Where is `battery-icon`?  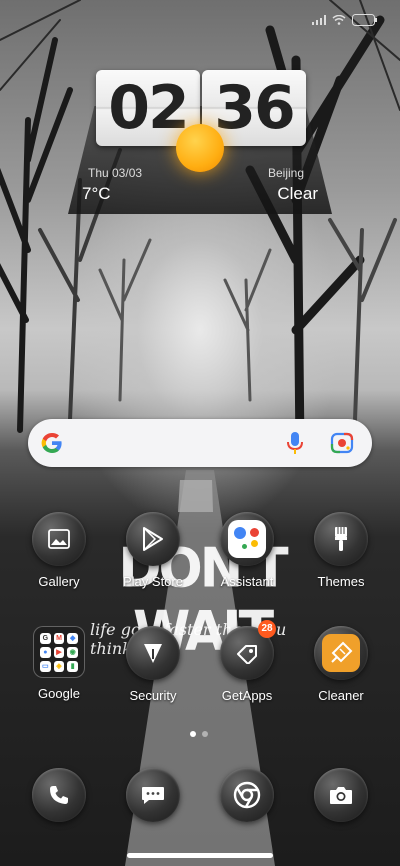 battery-icon is located at coordinates (364, 20).